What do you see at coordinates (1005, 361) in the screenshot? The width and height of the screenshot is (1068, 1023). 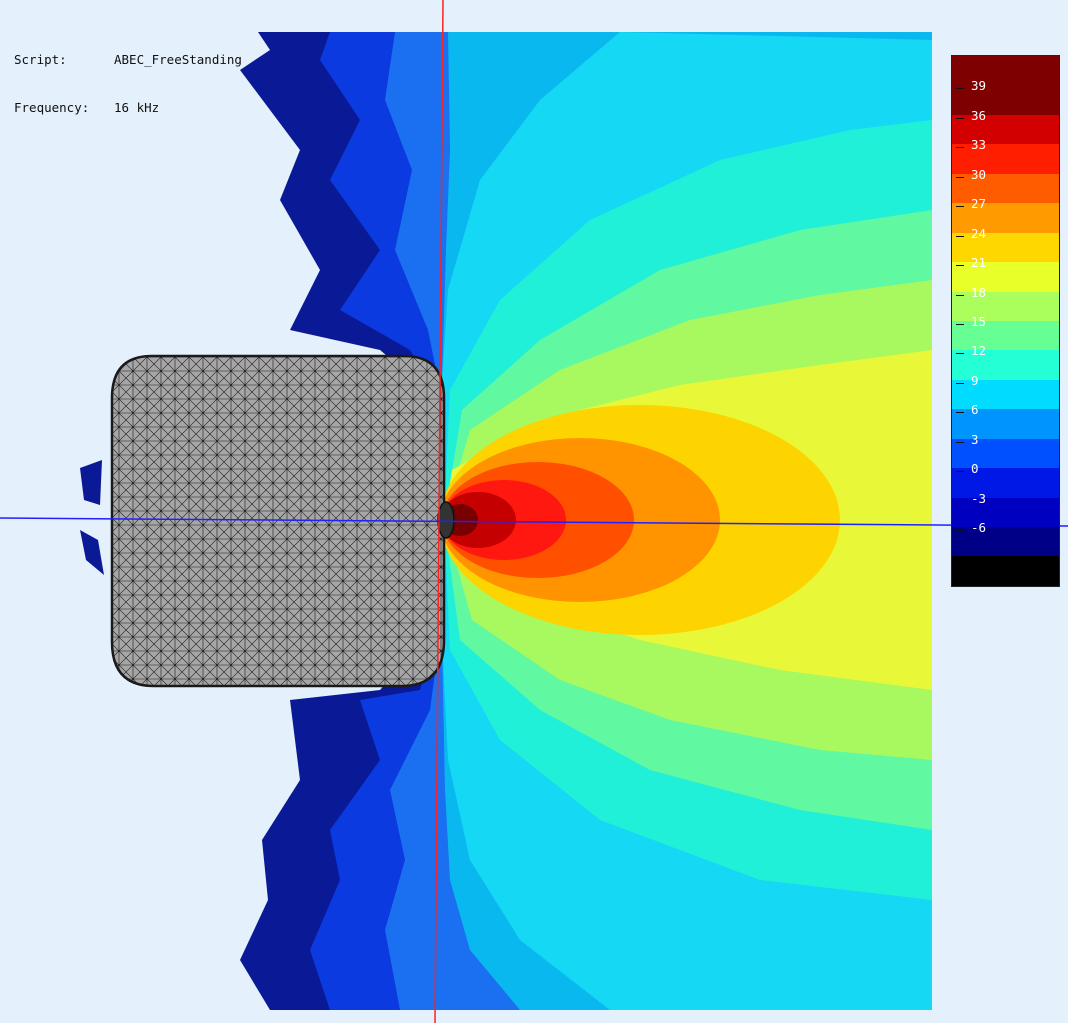 I see `color-scale-band: 12` at bounding box center [1005, 361].